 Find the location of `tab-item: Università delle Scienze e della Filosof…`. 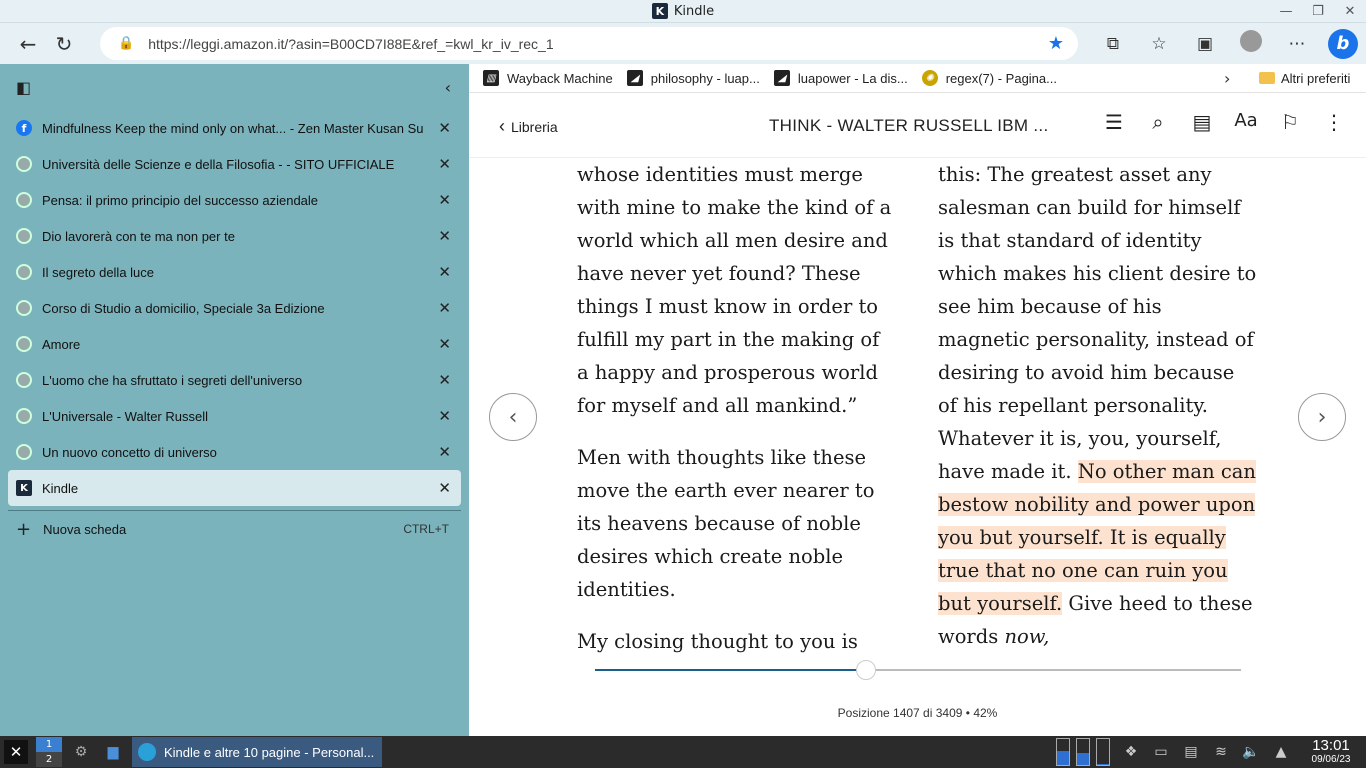

tab-item: Università delle Scienze e della Filosof… is located at coordinates (234, 164).